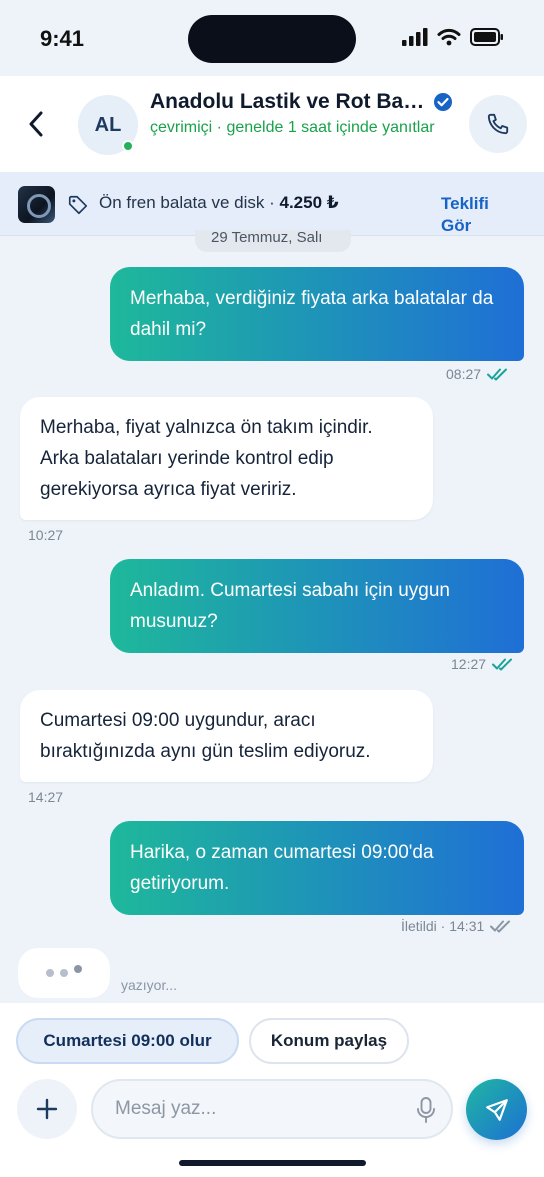  I want to click on mic-icon, so click(426, 1110).